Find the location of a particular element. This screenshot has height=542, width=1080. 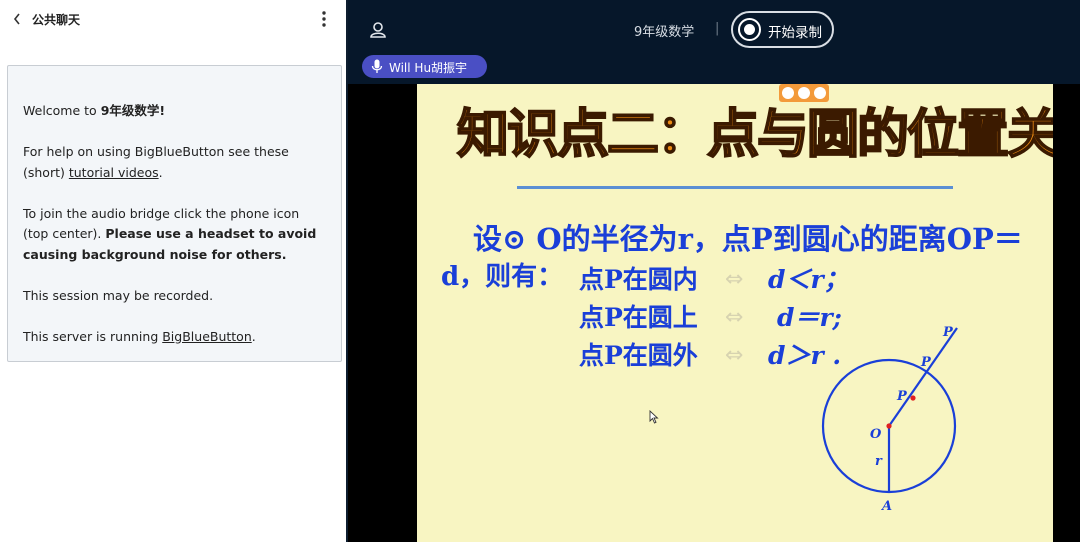

microphone-icon is located at coordinates (377, 66).